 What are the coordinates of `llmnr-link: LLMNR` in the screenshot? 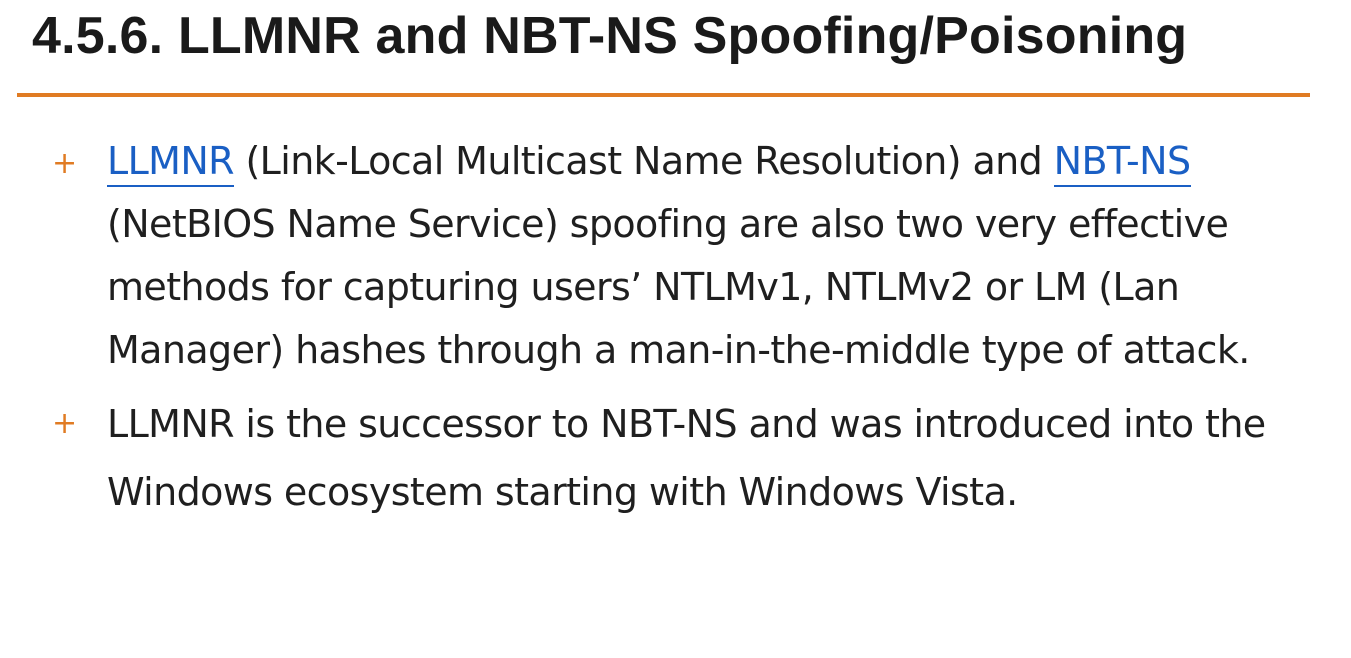 It's located at (171, 163).